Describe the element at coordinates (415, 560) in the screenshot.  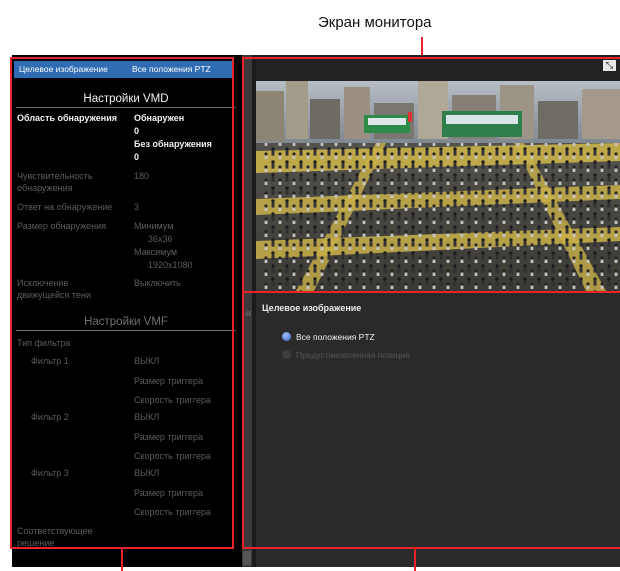
I see `callout-line-bottom-right` at that location.